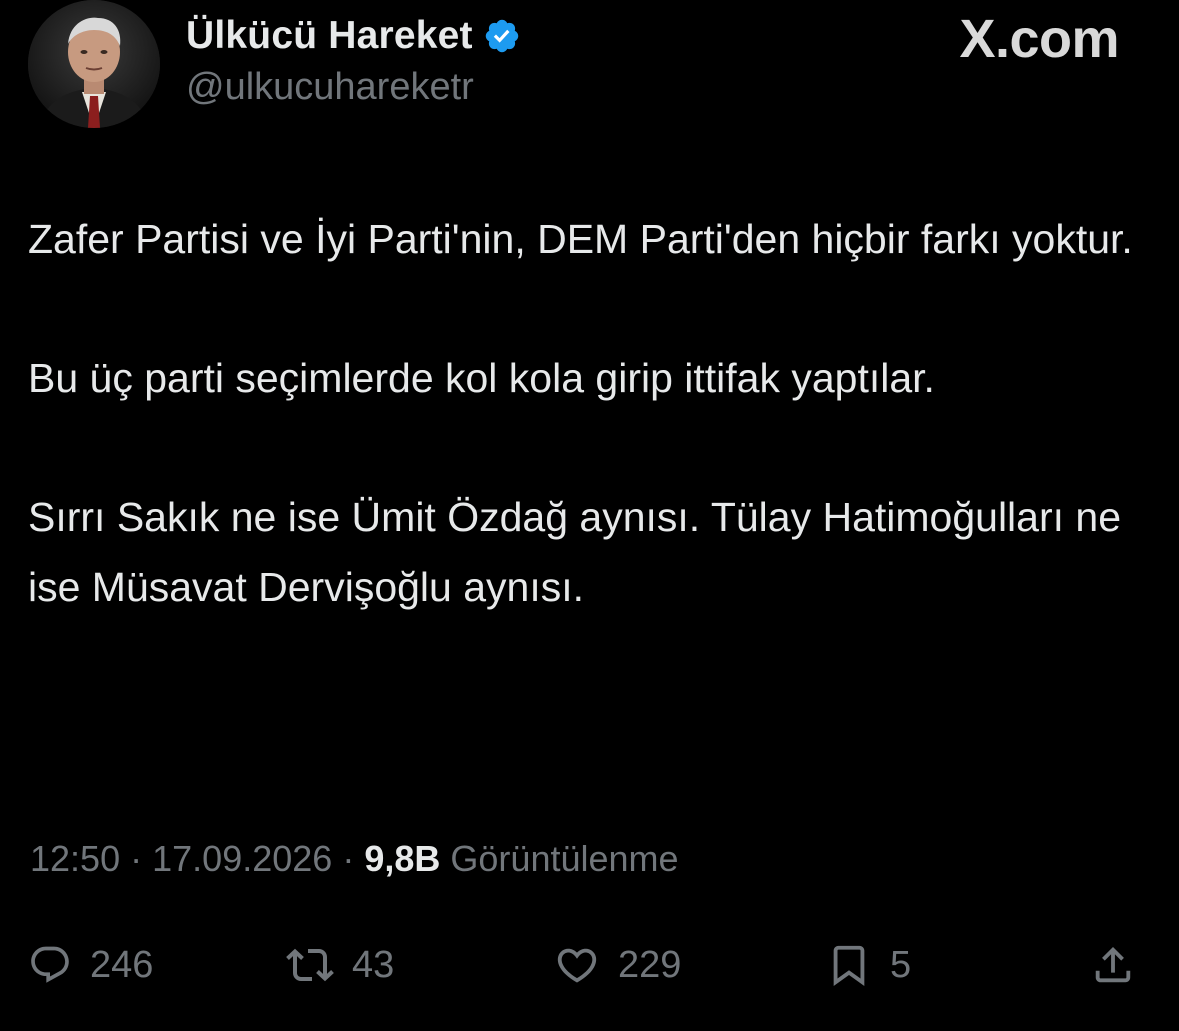 The height and width of the screenshot is (1031, 1179). I want to click on action-bar: 246 43 229 5, so click(589, 965).